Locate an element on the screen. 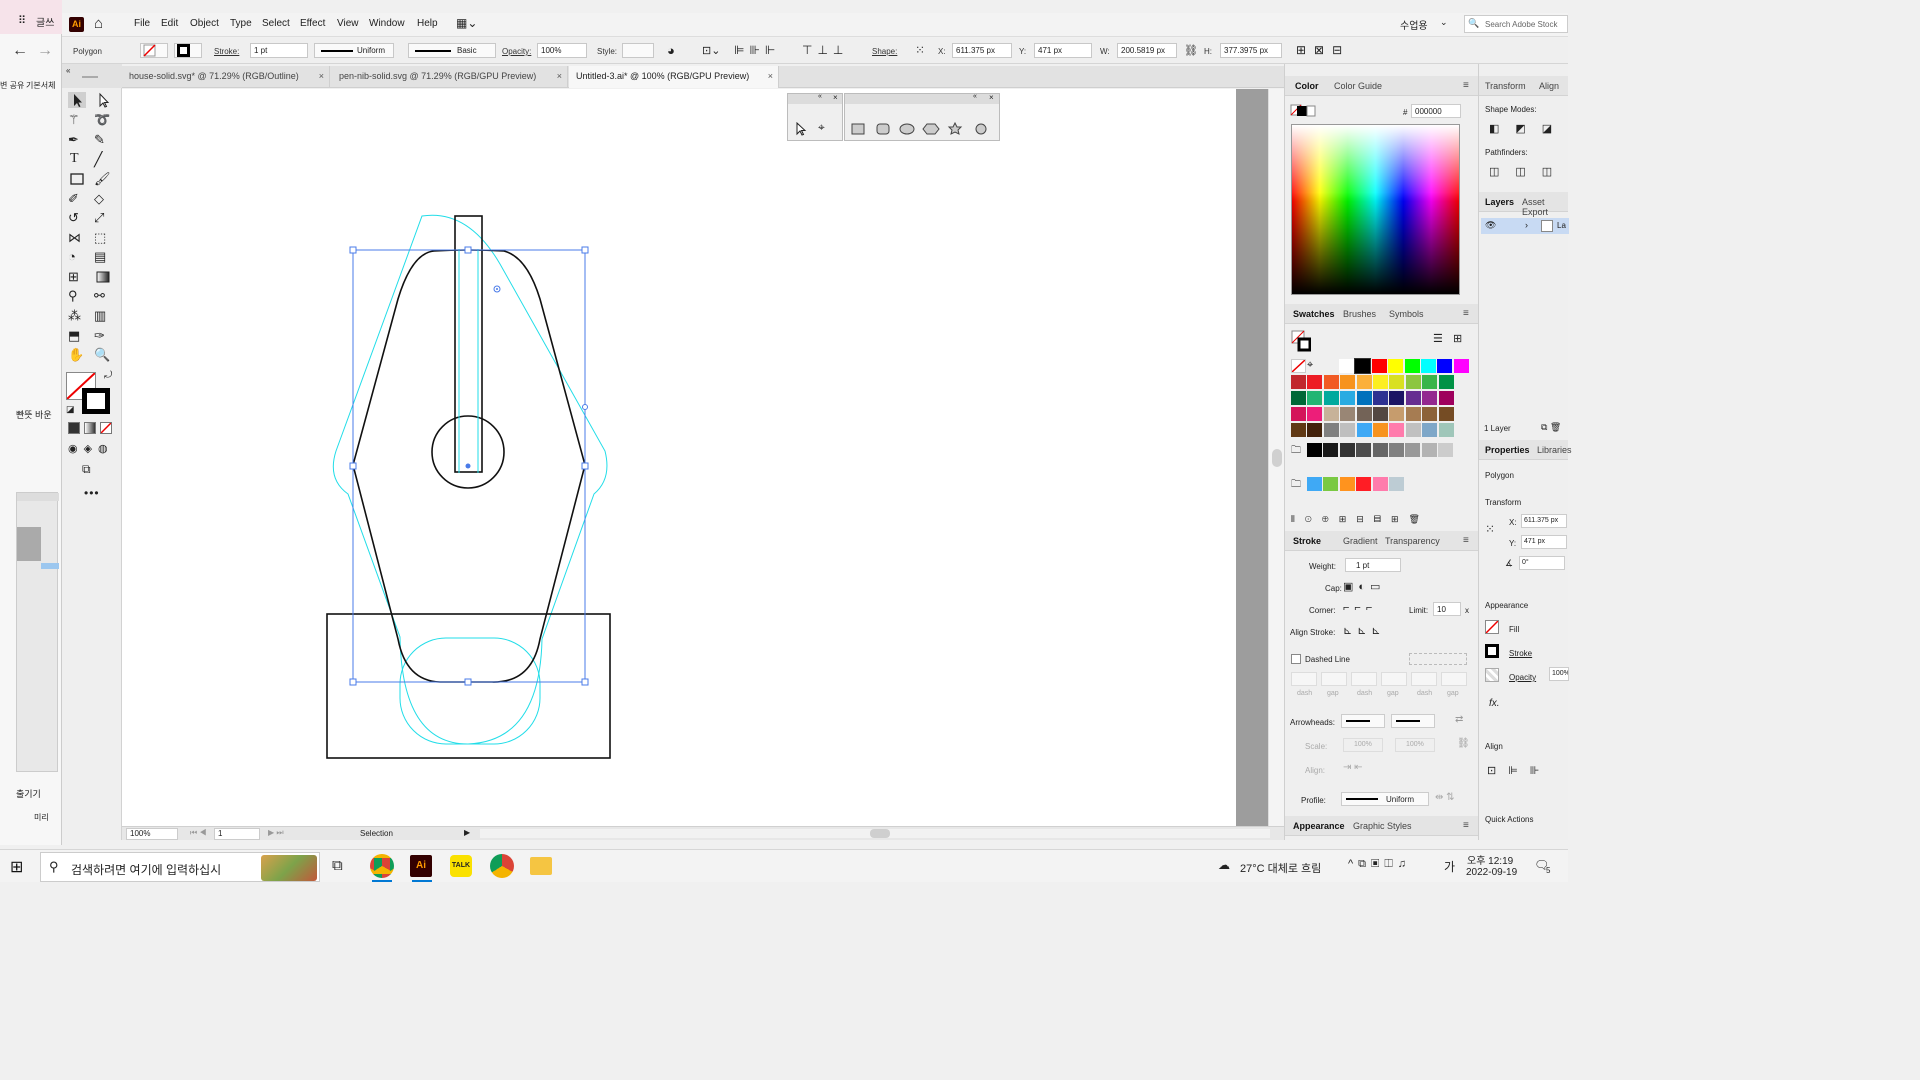 This screenshot has width=1920, height=1080. arrowhead-start-select is located at coordinates (1363, 721).